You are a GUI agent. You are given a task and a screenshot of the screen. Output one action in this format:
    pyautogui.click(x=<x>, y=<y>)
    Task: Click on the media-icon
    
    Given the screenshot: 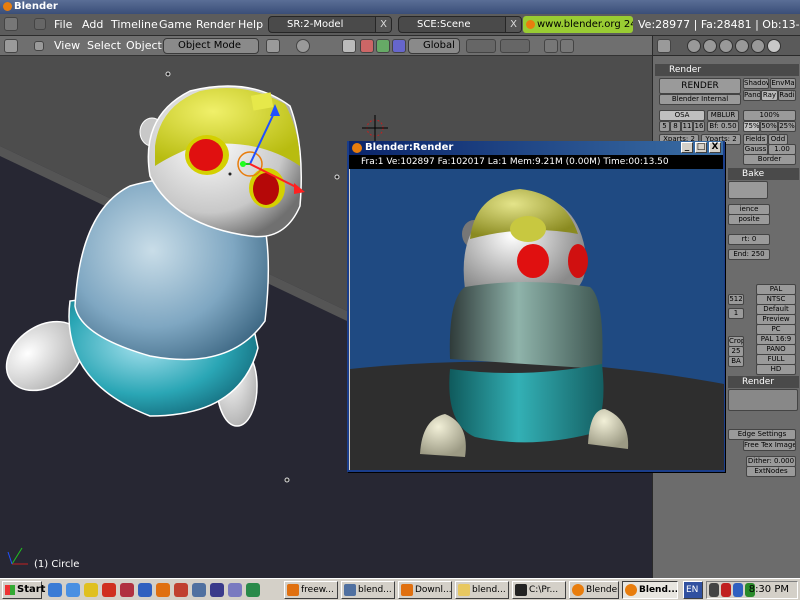 What is the action you would take?
    pyautogui.click(x=127, y=590)
    